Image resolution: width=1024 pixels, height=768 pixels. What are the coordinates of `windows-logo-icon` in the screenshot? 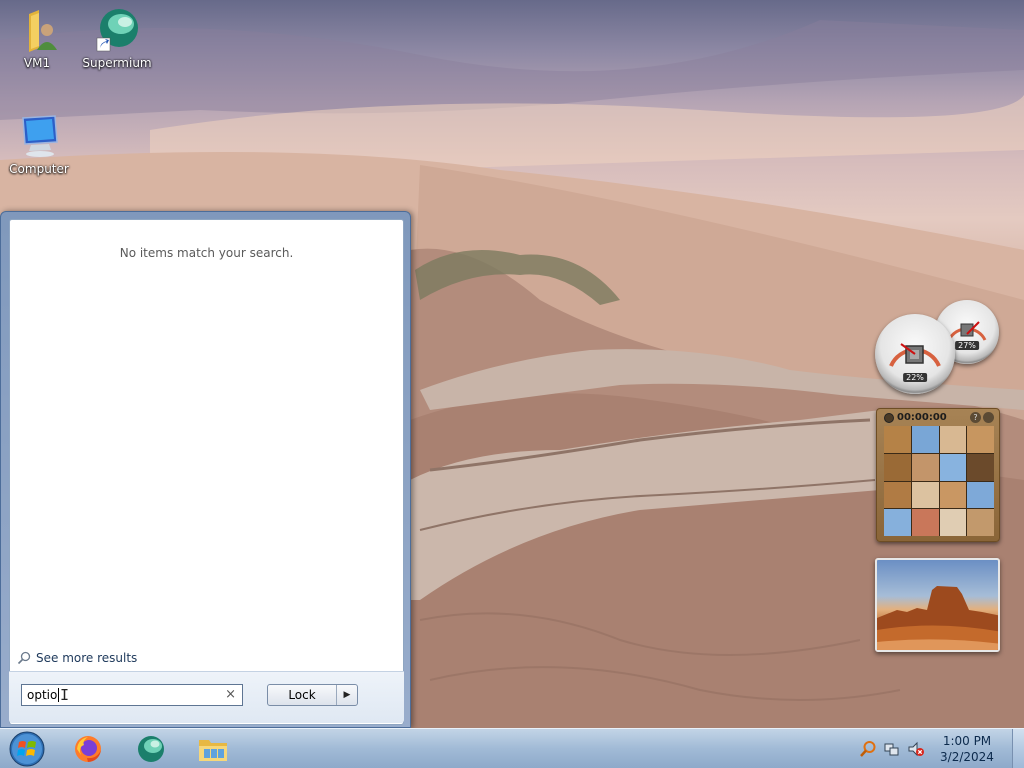 It's located at (27, 749).